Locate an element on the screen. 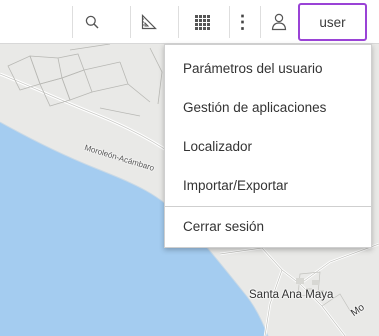 The width and height of the screenshot is (379, 336). user-icon is located at coordinates (278, 22).